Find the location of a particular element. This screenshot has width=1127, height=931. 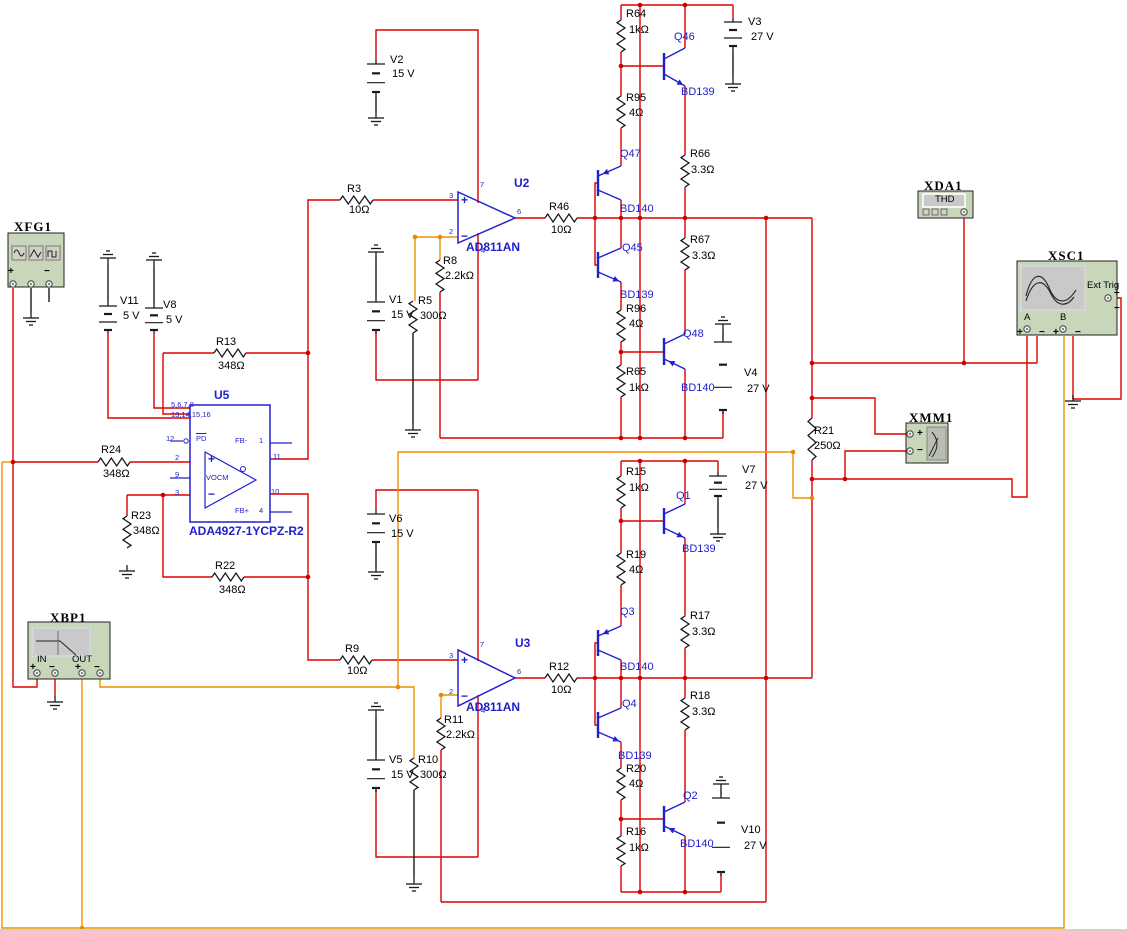

transistor-q45-symbol is located at coordinates (609, 265).